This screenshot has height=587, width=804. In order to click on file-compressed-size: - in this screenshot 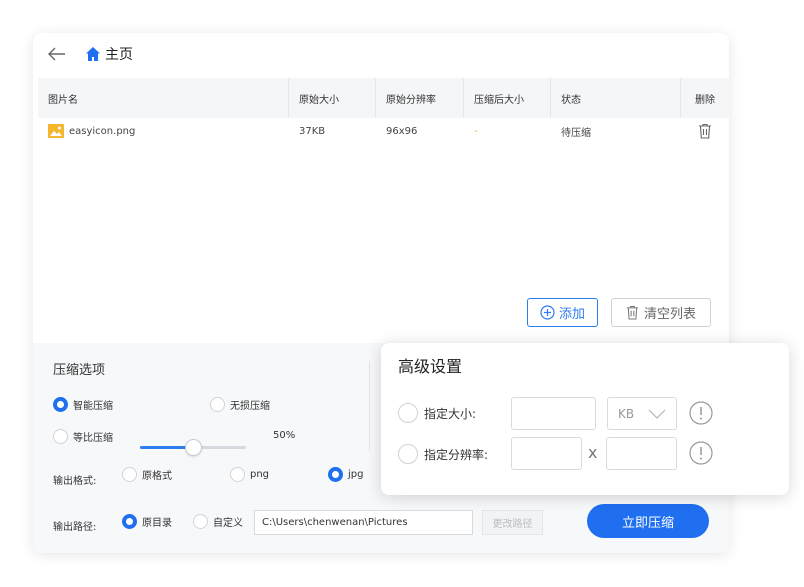, I will do `click(476, 131)`.